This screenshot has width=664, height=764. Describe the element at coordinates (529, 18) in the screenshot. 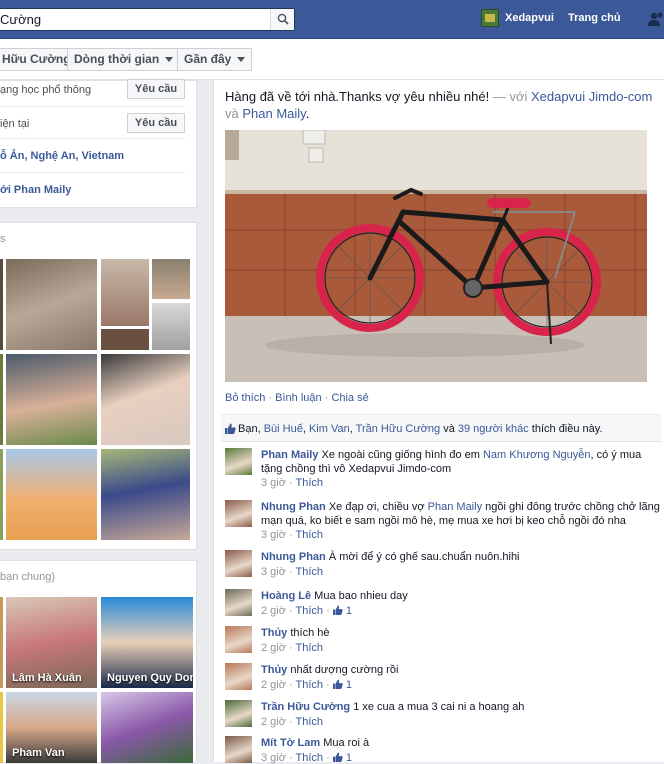

I see `profile-link: Xedapvui` at that location.